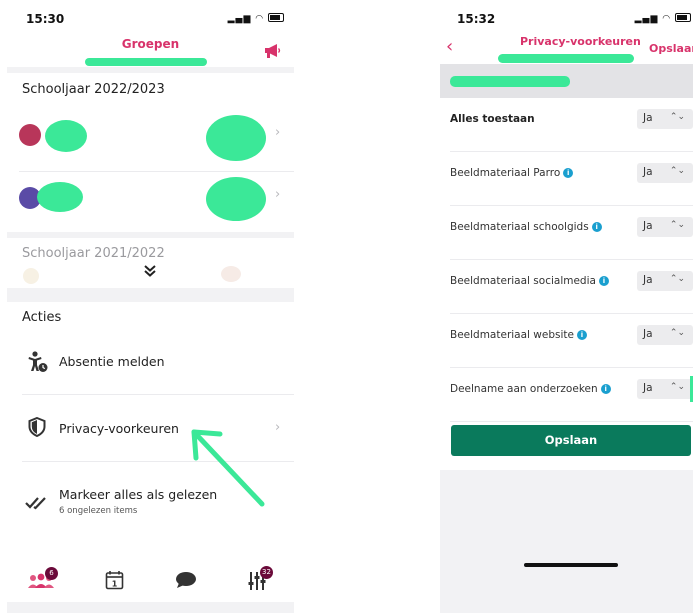  What do you see at coordinates (566, 49) in the screenshot?
I see `navigation-bar: ‹ Privacy-voorkeuren Opslaan` at bounding box center [566, 49].